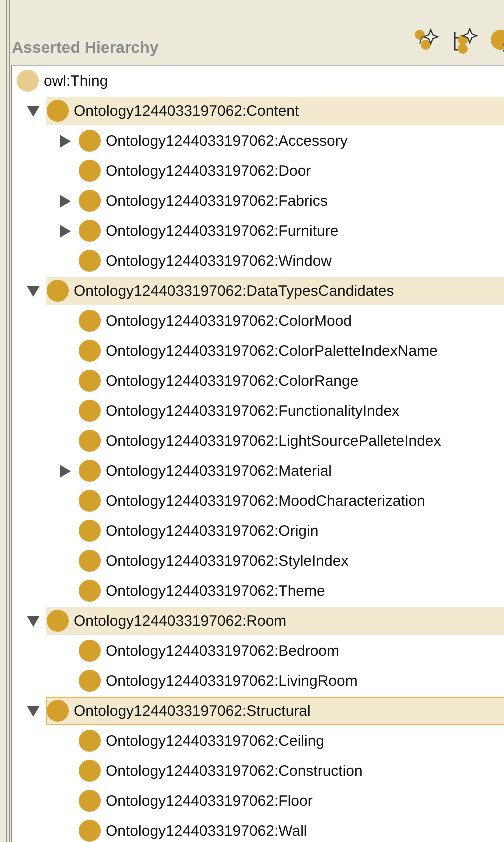 This screenshot has width=504, height=842. Describe the element at coordinates (291, 561) in the screenshot. I see `tree-item: Ontology1244033197062:StyleIndex` at that location.